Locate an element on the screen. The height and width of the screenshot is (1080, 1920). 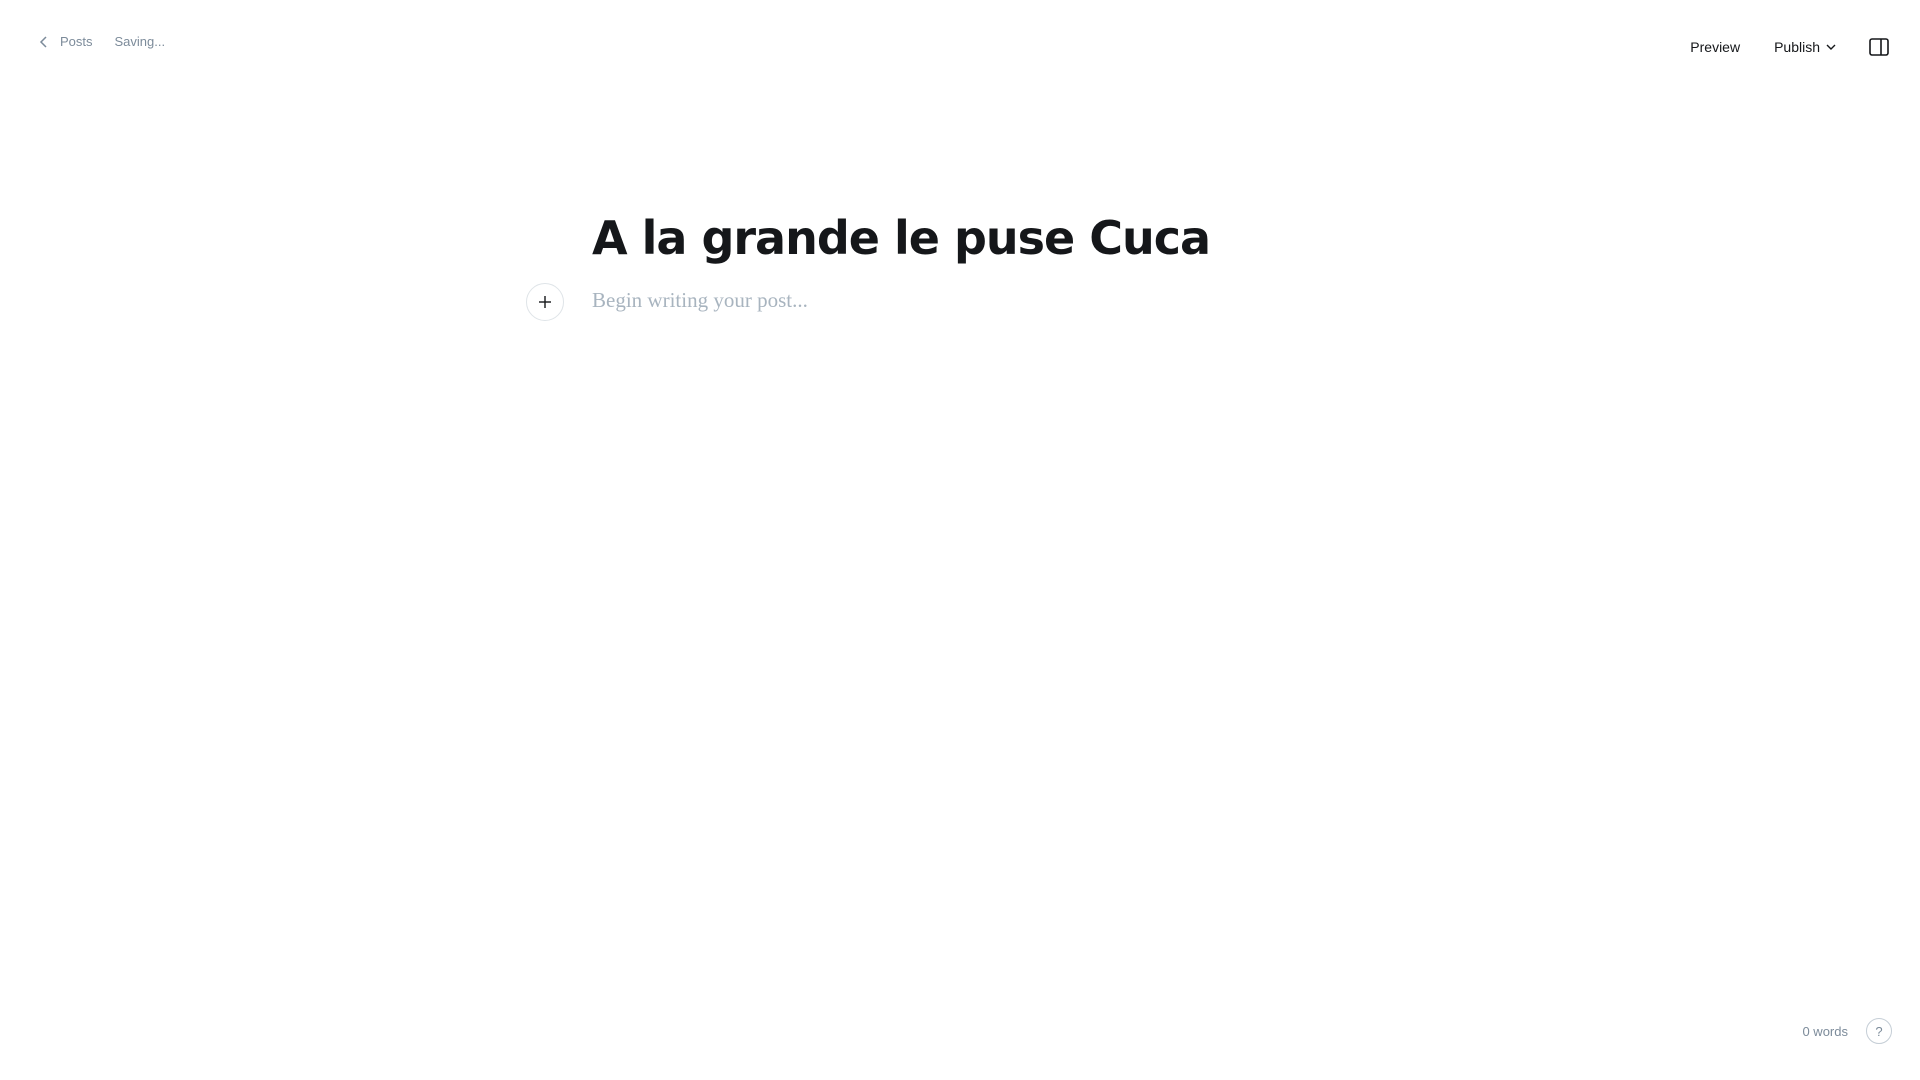
help-button: ? is located at coordinates (1879, 1031).